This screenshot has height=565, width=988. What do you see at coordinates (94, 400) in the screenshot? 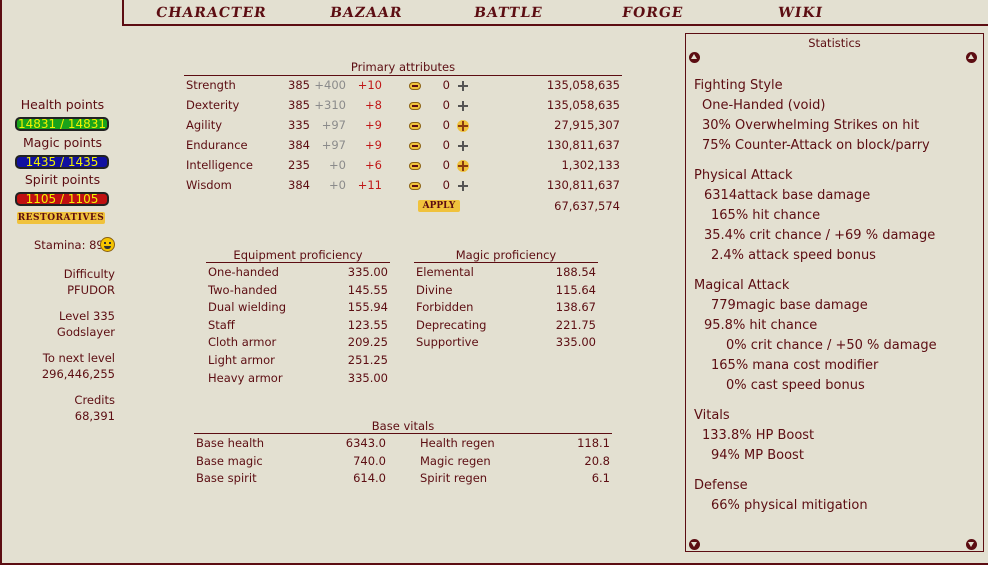
I see `credits-label: Credits` at bounding box center [94, 400].